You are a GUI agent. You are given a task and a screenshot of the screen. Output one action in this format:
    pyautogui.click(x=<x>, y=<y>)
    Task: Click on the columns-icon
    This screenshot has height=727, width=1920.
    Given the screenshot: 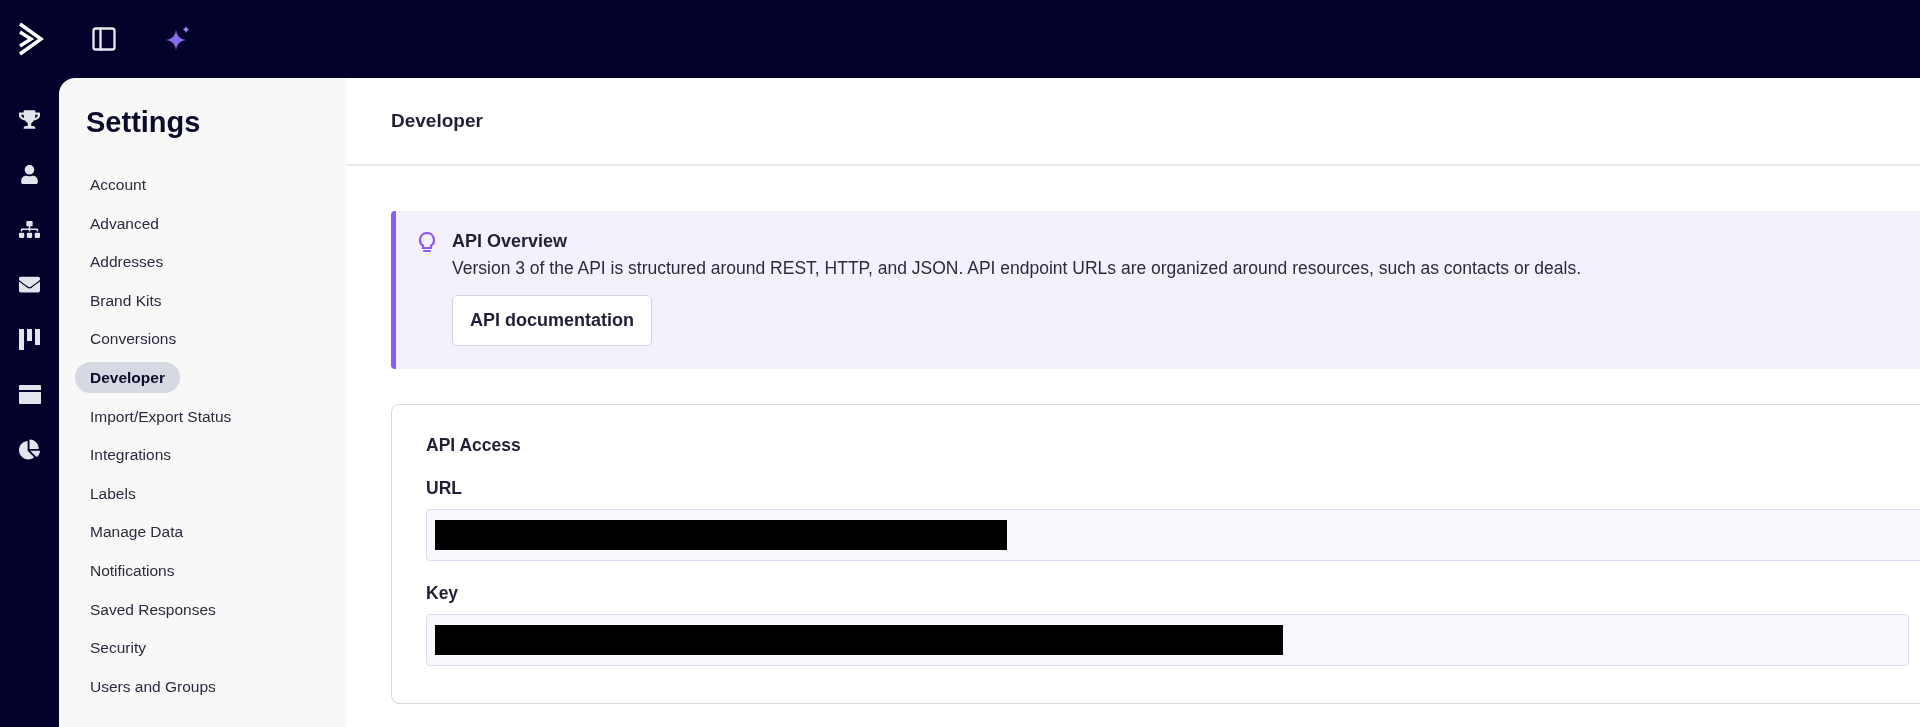 What is the action you would take?
    pyautogui.click(x=29, y=339)
    